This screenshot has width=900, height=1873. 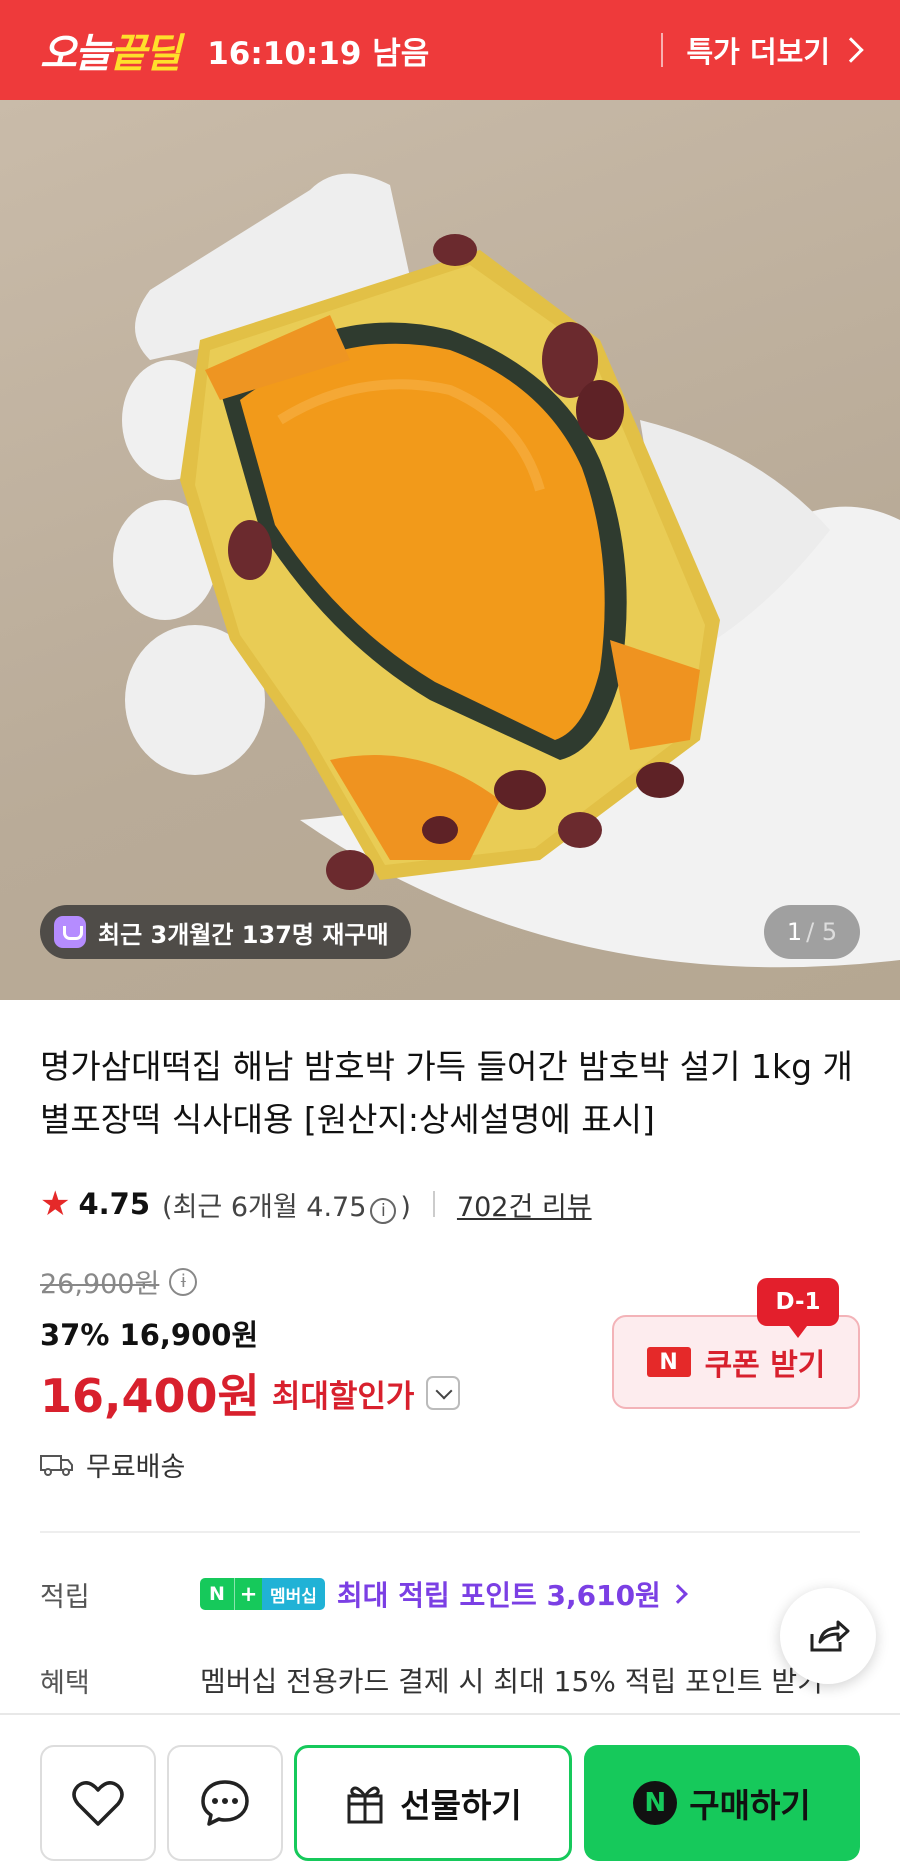 What do you see at coordinates (794, 932) in the screenshot?
I see `pager-current: 1` at bounding box center [794, 932].